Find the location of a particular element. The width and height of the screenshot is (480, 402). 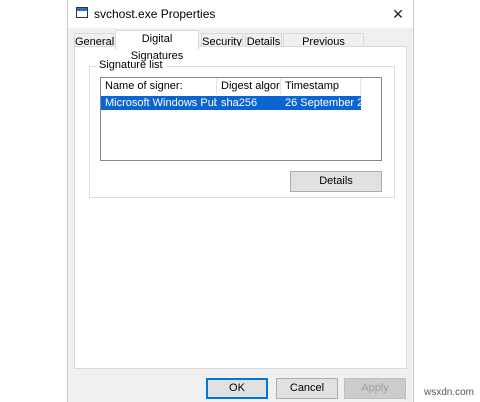

column-header-signer: Name of signer: is located at coordinates (159, 86).